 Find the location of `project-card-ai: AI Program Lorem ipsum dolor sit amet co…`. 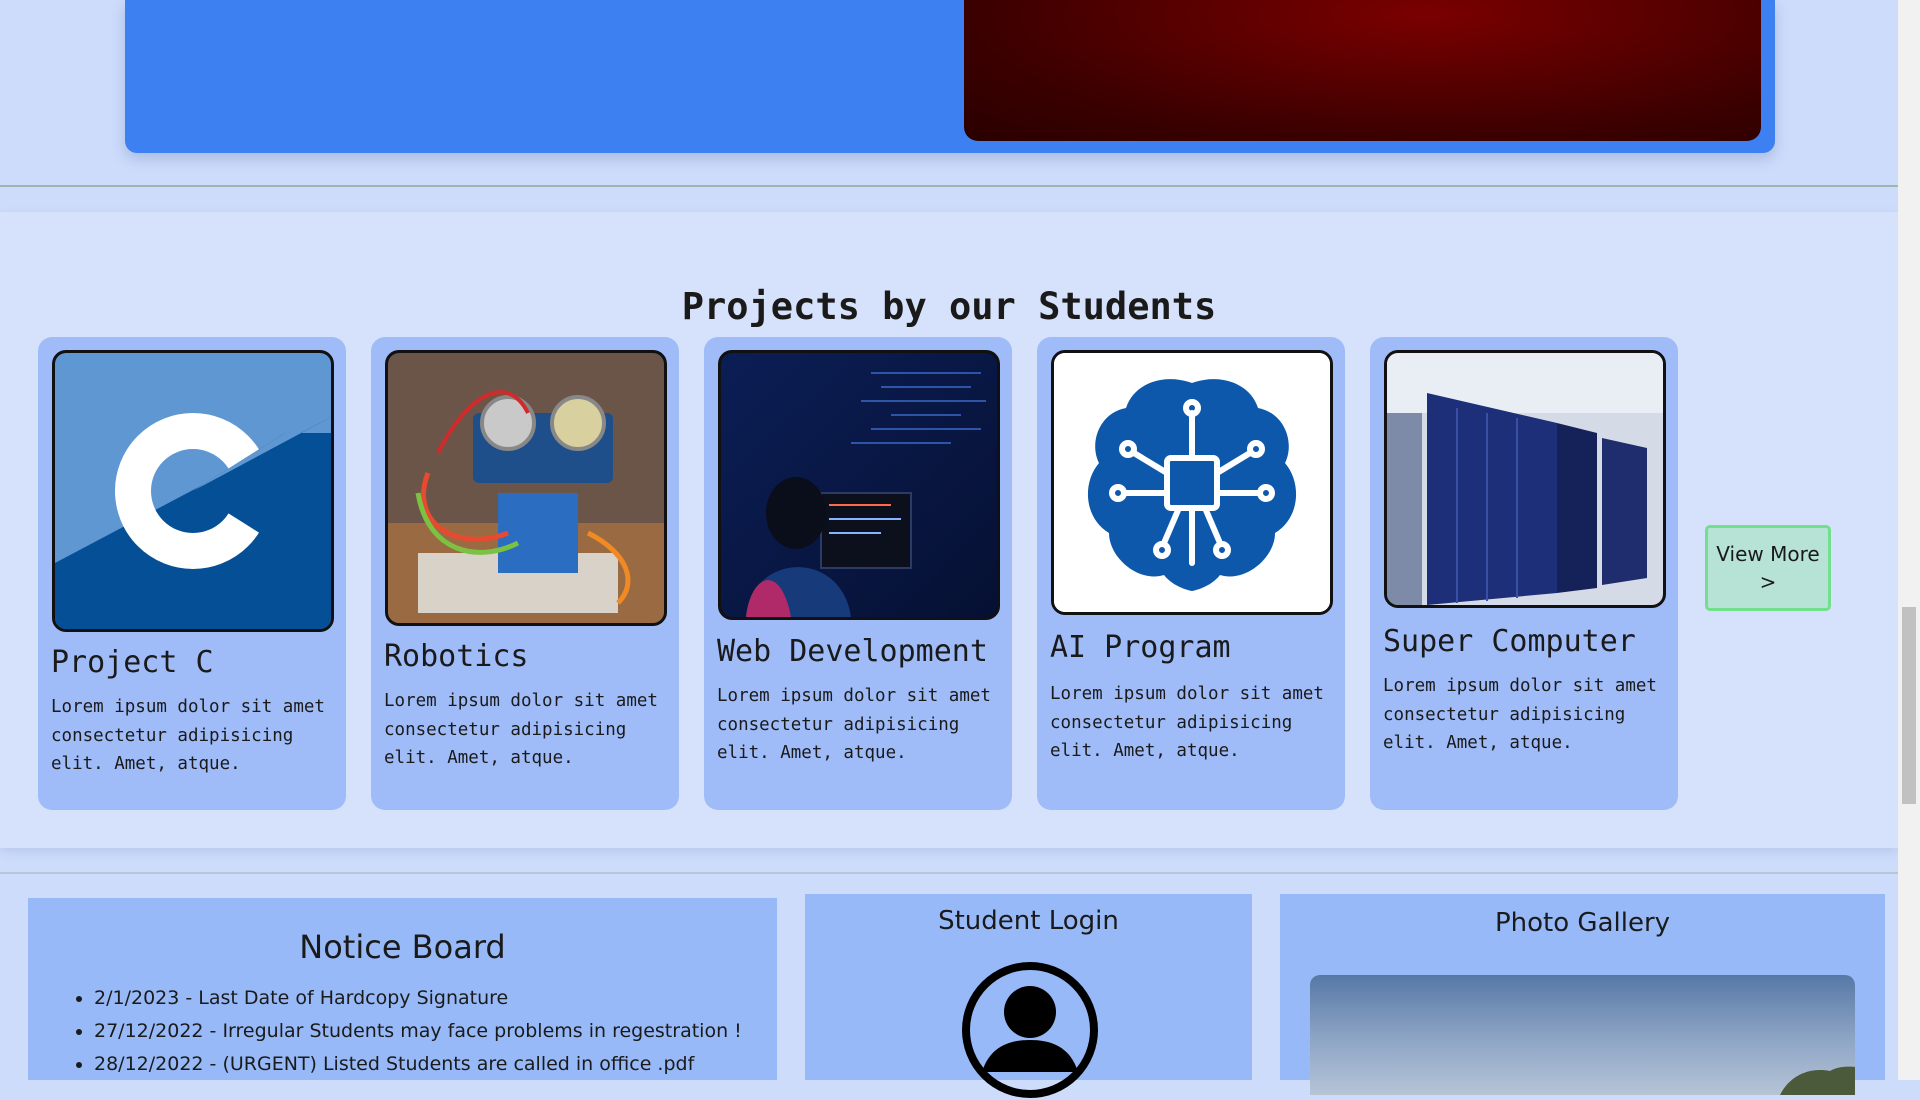

project-card-ai: AI Program Lorem ipsum dolor sit amet co… is located at coordinates (1191, 573).